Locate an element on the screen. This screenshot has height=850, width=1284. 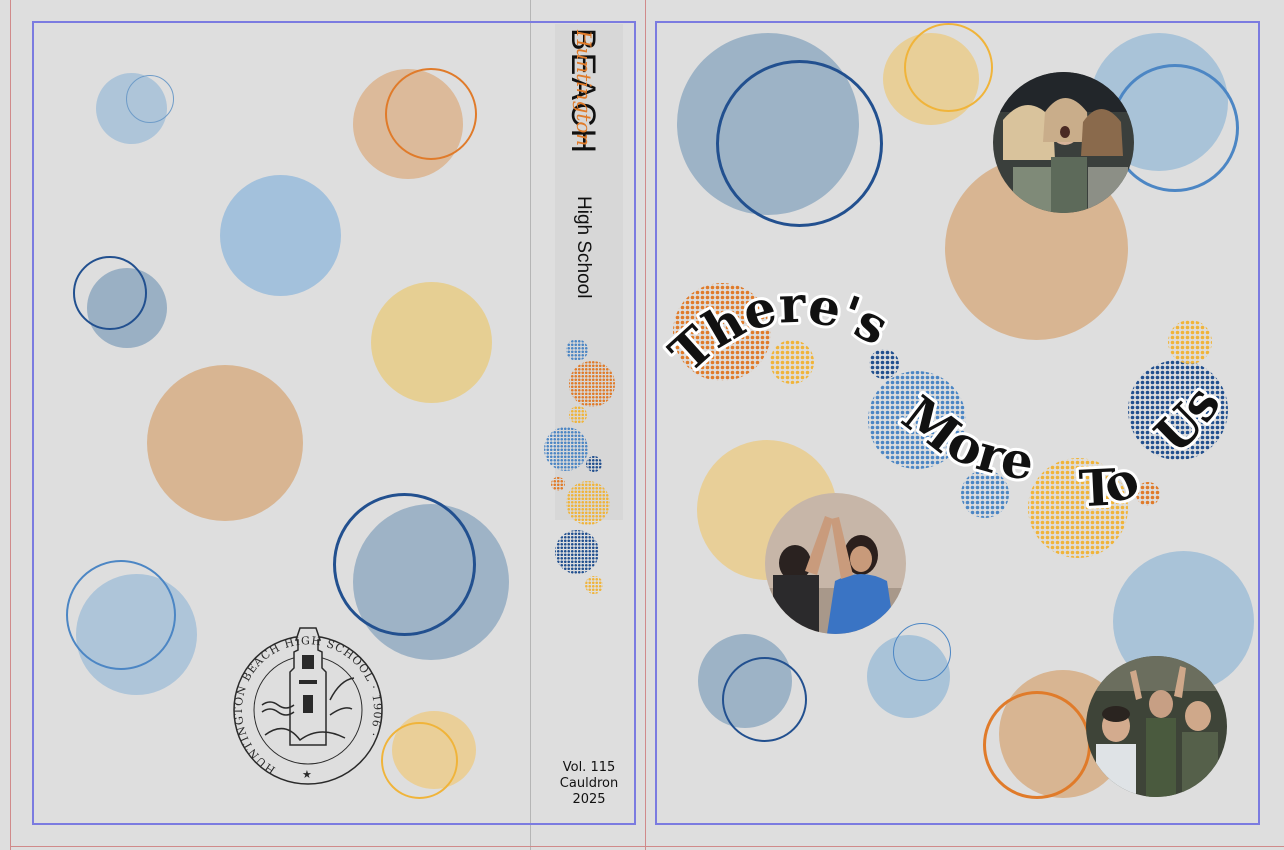
title-text: There's More To Us is located at coordinates (945, 397).